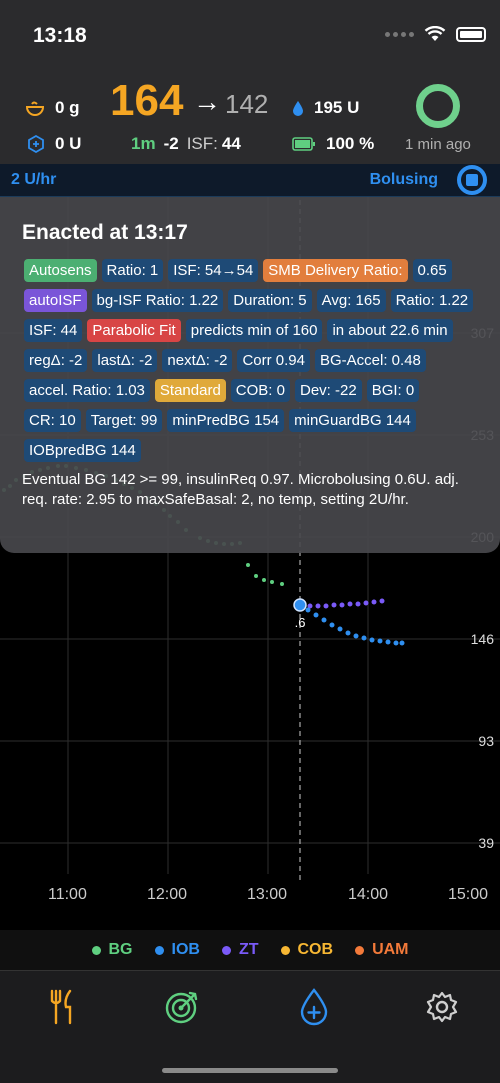 This screenshot has height=1083, width=500. I want to click on reason-chip: bg-ISF Ratio: 1.22, so click(157, 300).